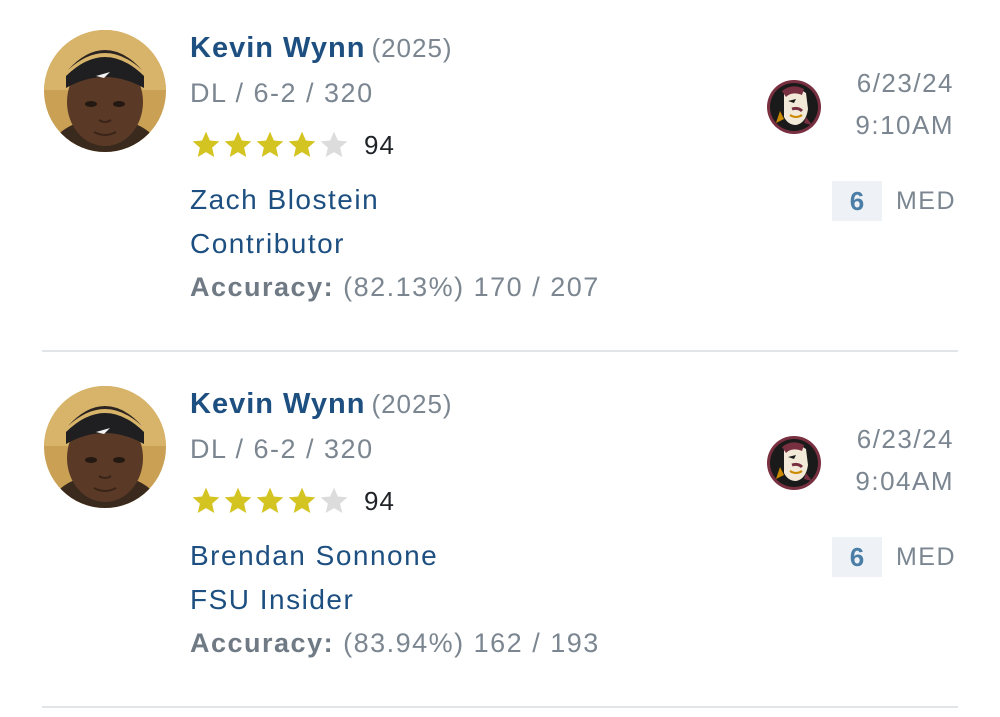 This screenshot has height=717, width=1000. What do you see at coordinates (471, 643) in the screenshot?
I see `accuracy-value: (83.94%) 162 / 193` at bounding box center [471, 643].